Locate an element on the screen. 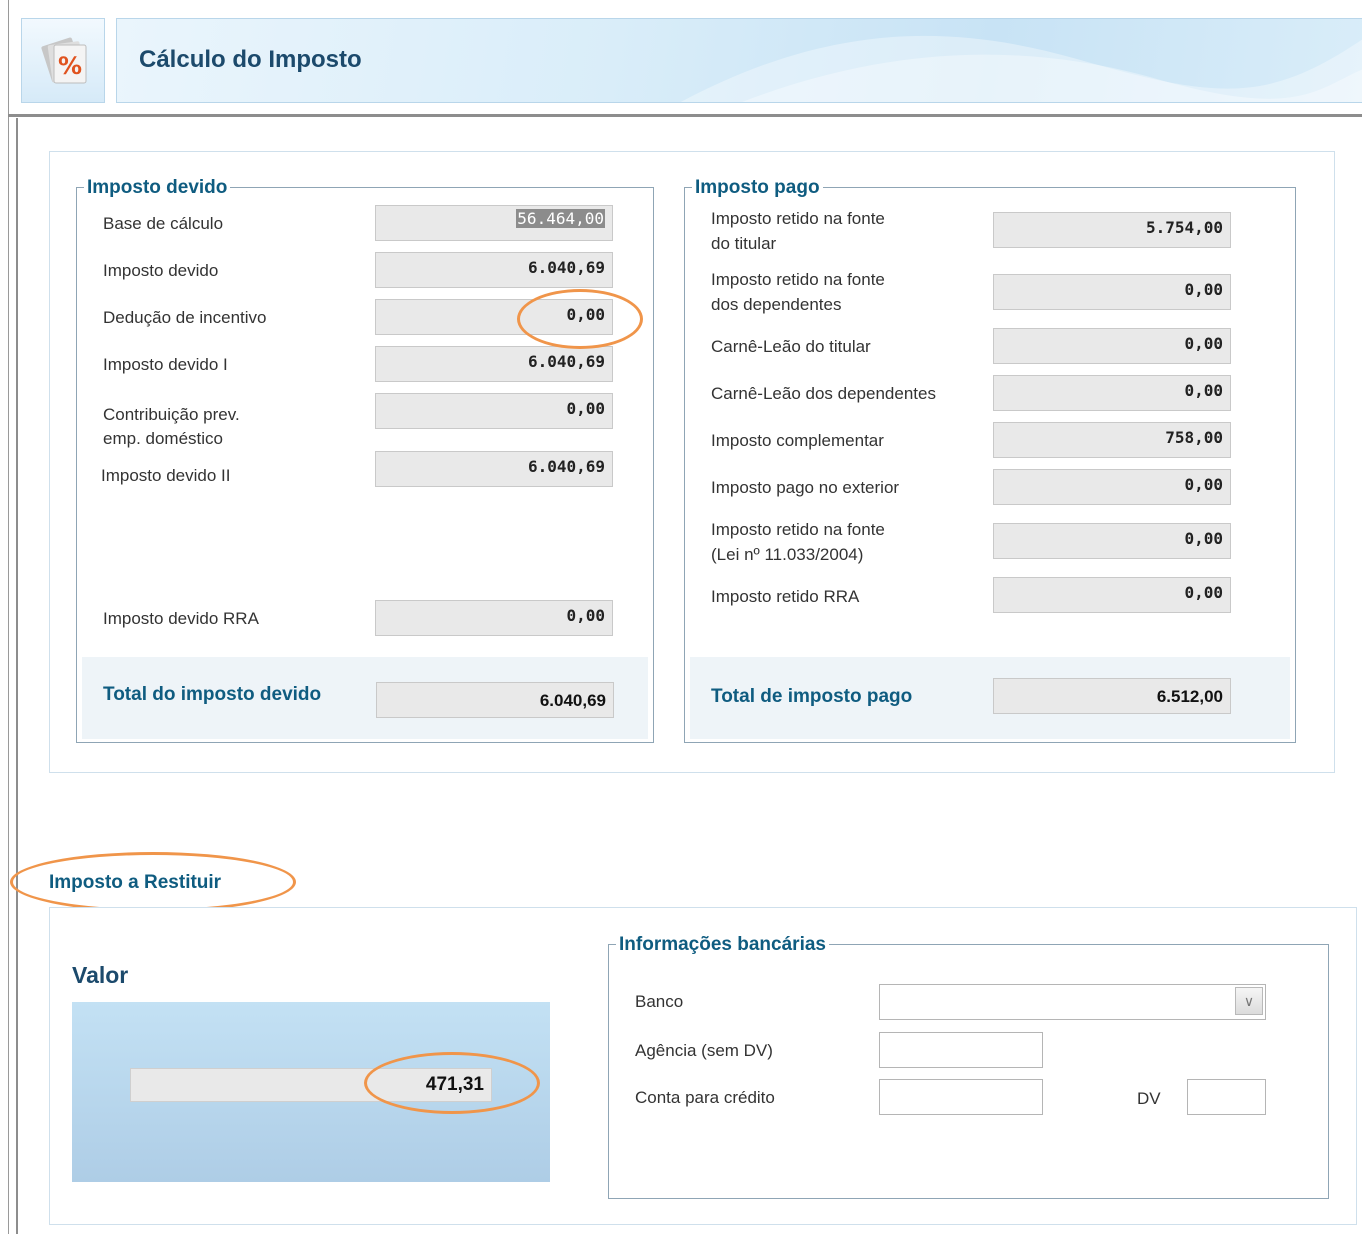 The image size is (1362, 1234). content-border-left is located at coordinates (17, 676).